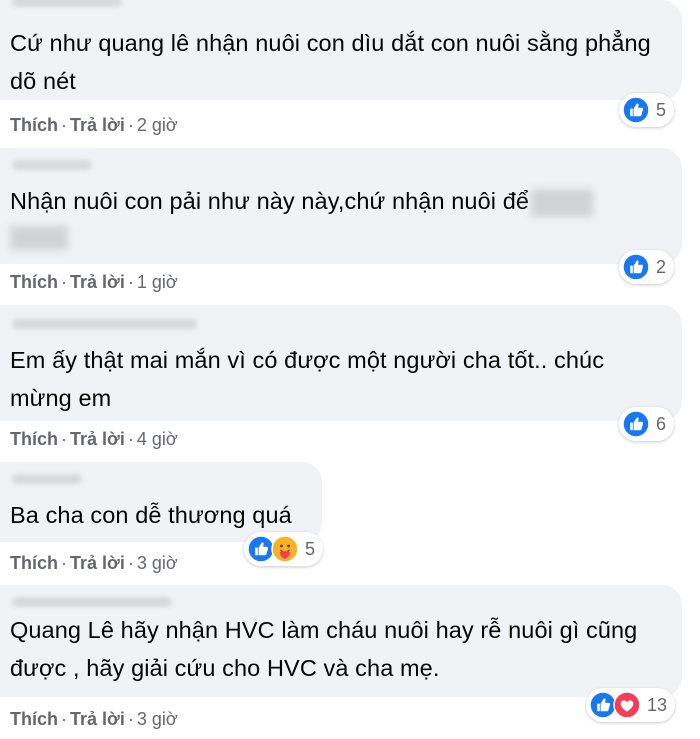 The height and width of the screenshot is (739, 700). I want to click on reaction-count: 13, so click(657, 704).